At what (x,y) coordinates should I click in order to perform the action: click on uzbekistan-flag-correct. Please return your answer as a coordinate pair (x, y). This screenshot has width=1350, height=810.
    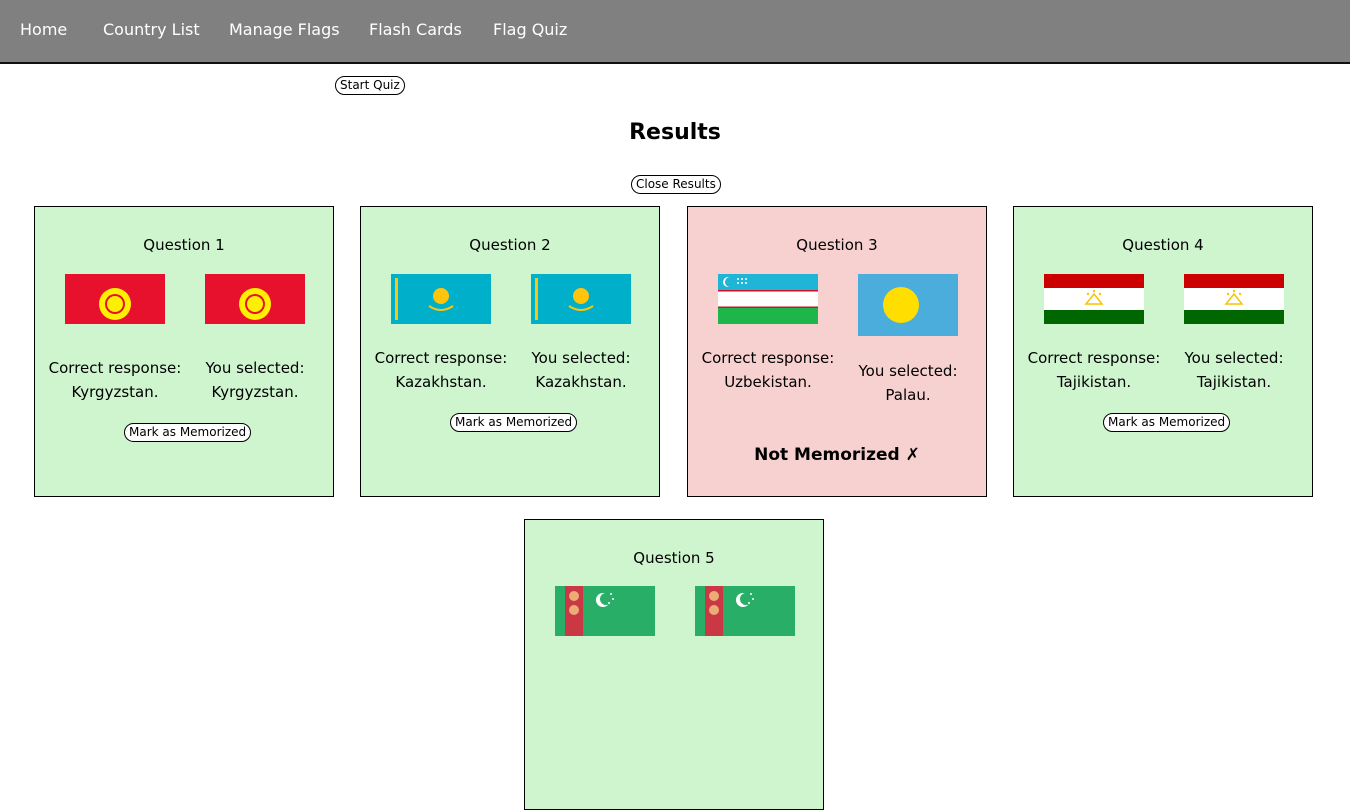
    Looking at the image, I should click on (768, 299).